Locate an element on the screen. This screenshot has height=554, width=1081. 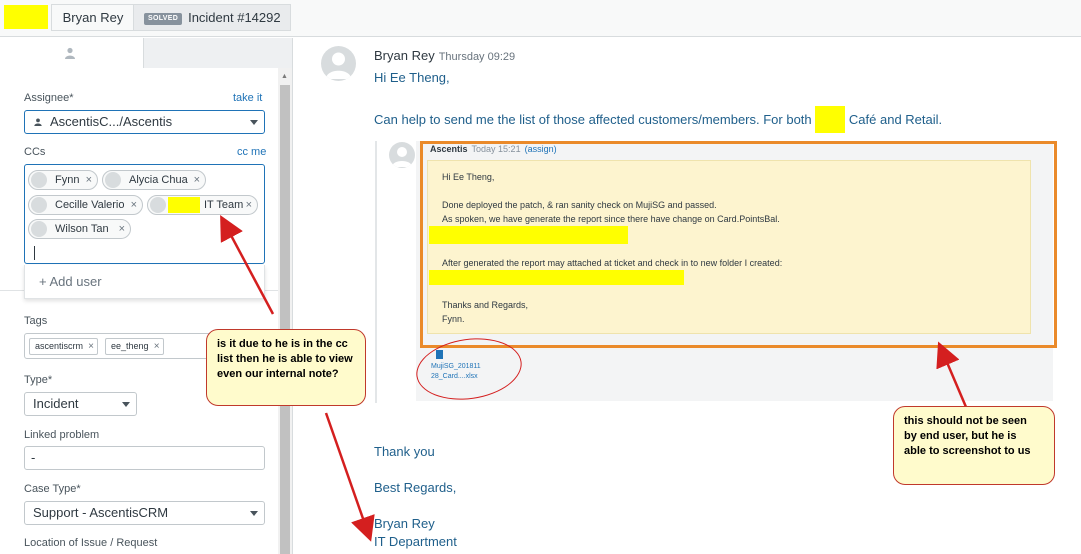
linked-problem-label: Linked problem is located at coordinates (62, 435).